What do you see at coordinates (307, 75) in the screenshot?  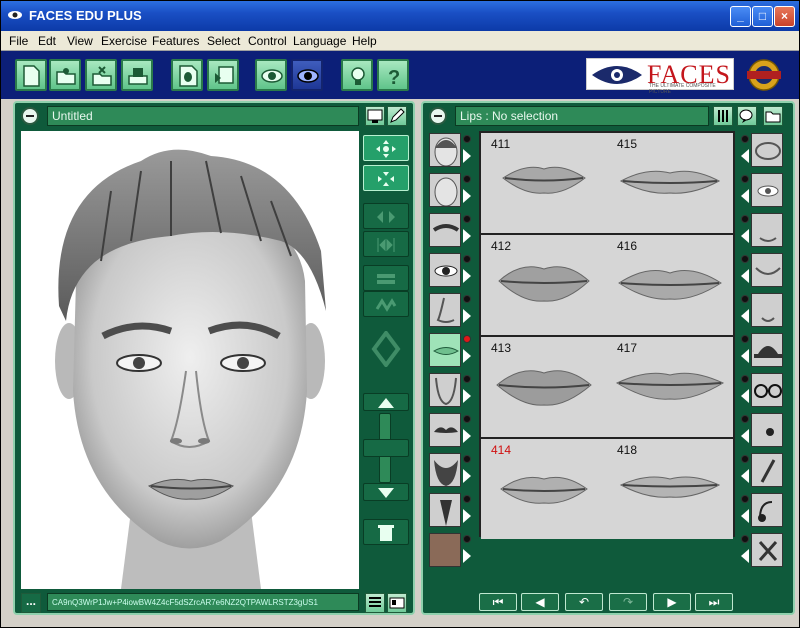 I see `witness-view-button` at bounding box center [307, 75].